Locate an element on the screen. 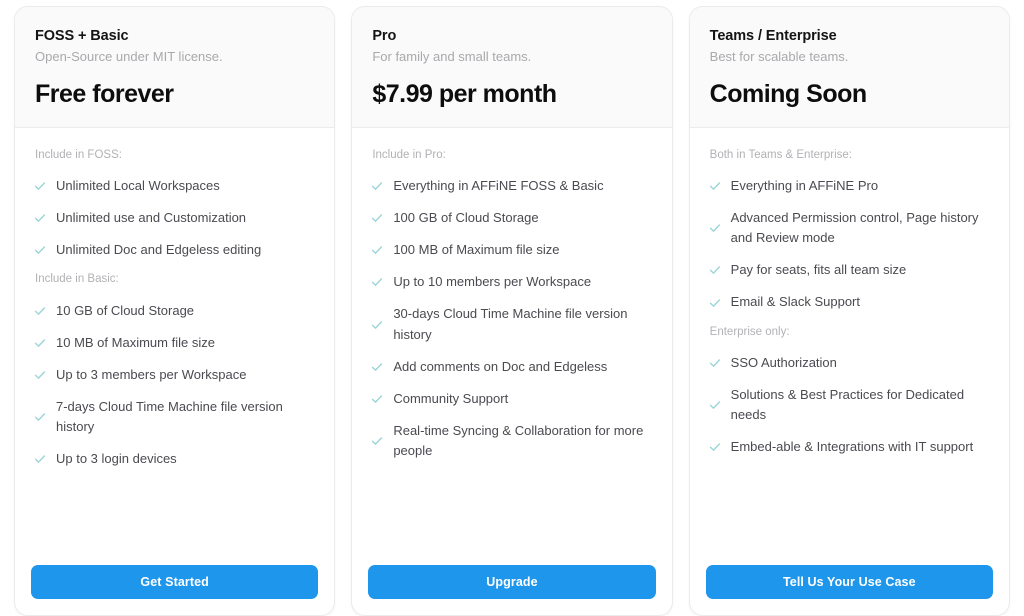 The width and height of the screenshot is (1024, 616). feature-group-label: Both in Teams & Enterprise: is located at coordinates (780, 154).